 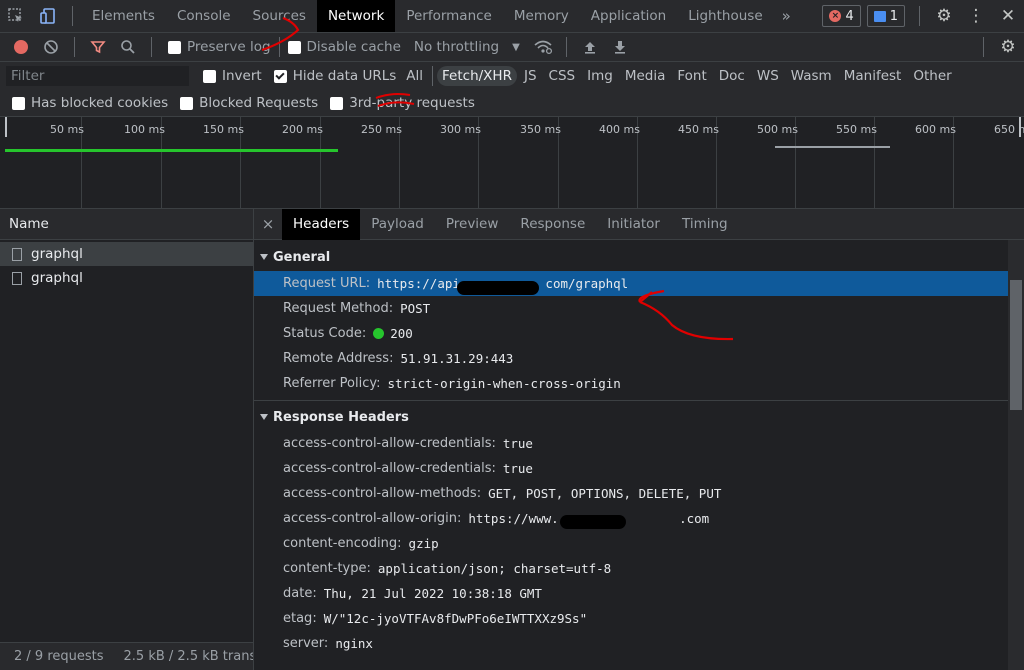 I want to click on document-icon, so click(x=17, y=278).